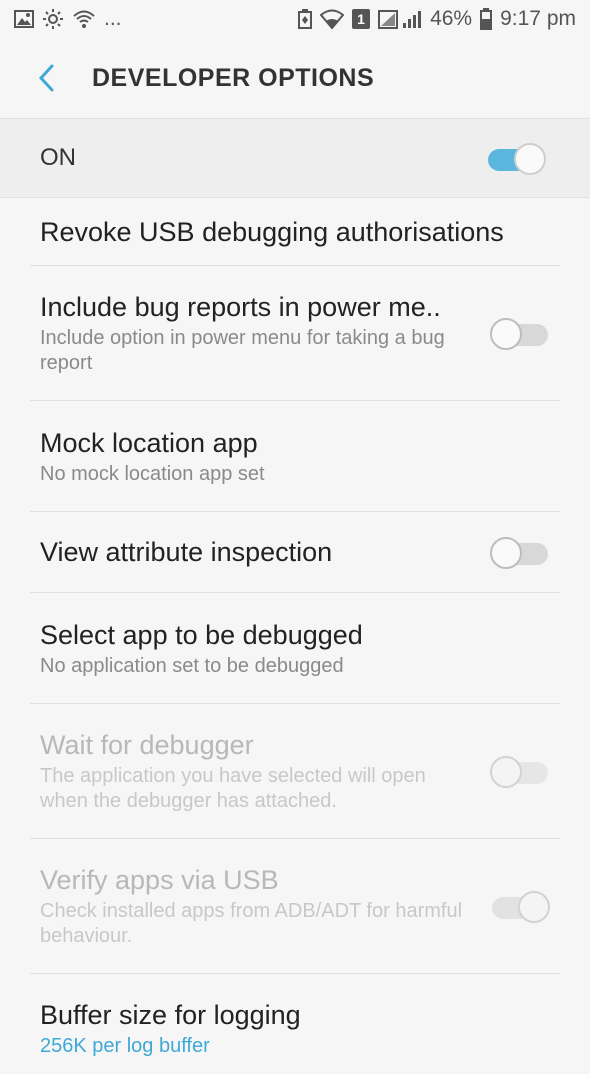  I want to click on setting-title: Verify apps via USB, so click(159, 880).